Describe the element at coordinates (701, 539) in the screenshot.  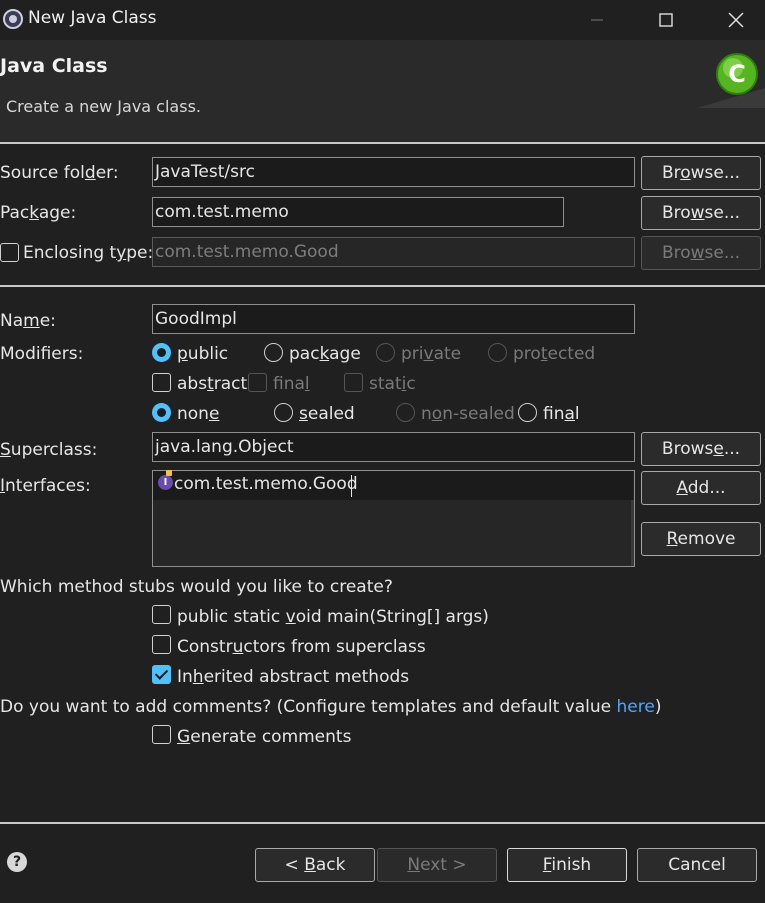
I see `remove-interface-button: Remove` at that location.